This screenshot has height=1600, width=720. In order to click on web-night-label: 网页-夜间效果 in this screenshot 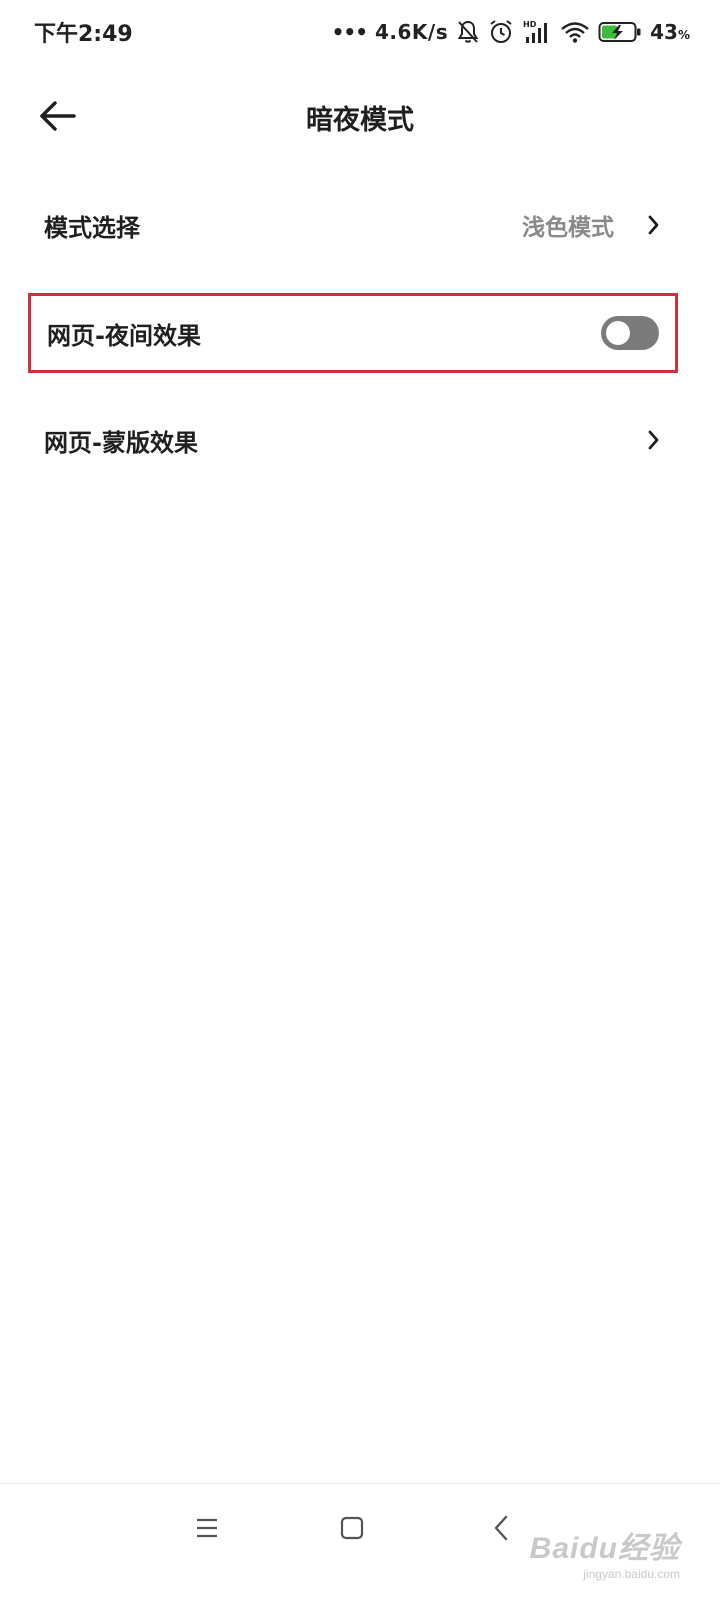, I will do `click(124, 335)`.